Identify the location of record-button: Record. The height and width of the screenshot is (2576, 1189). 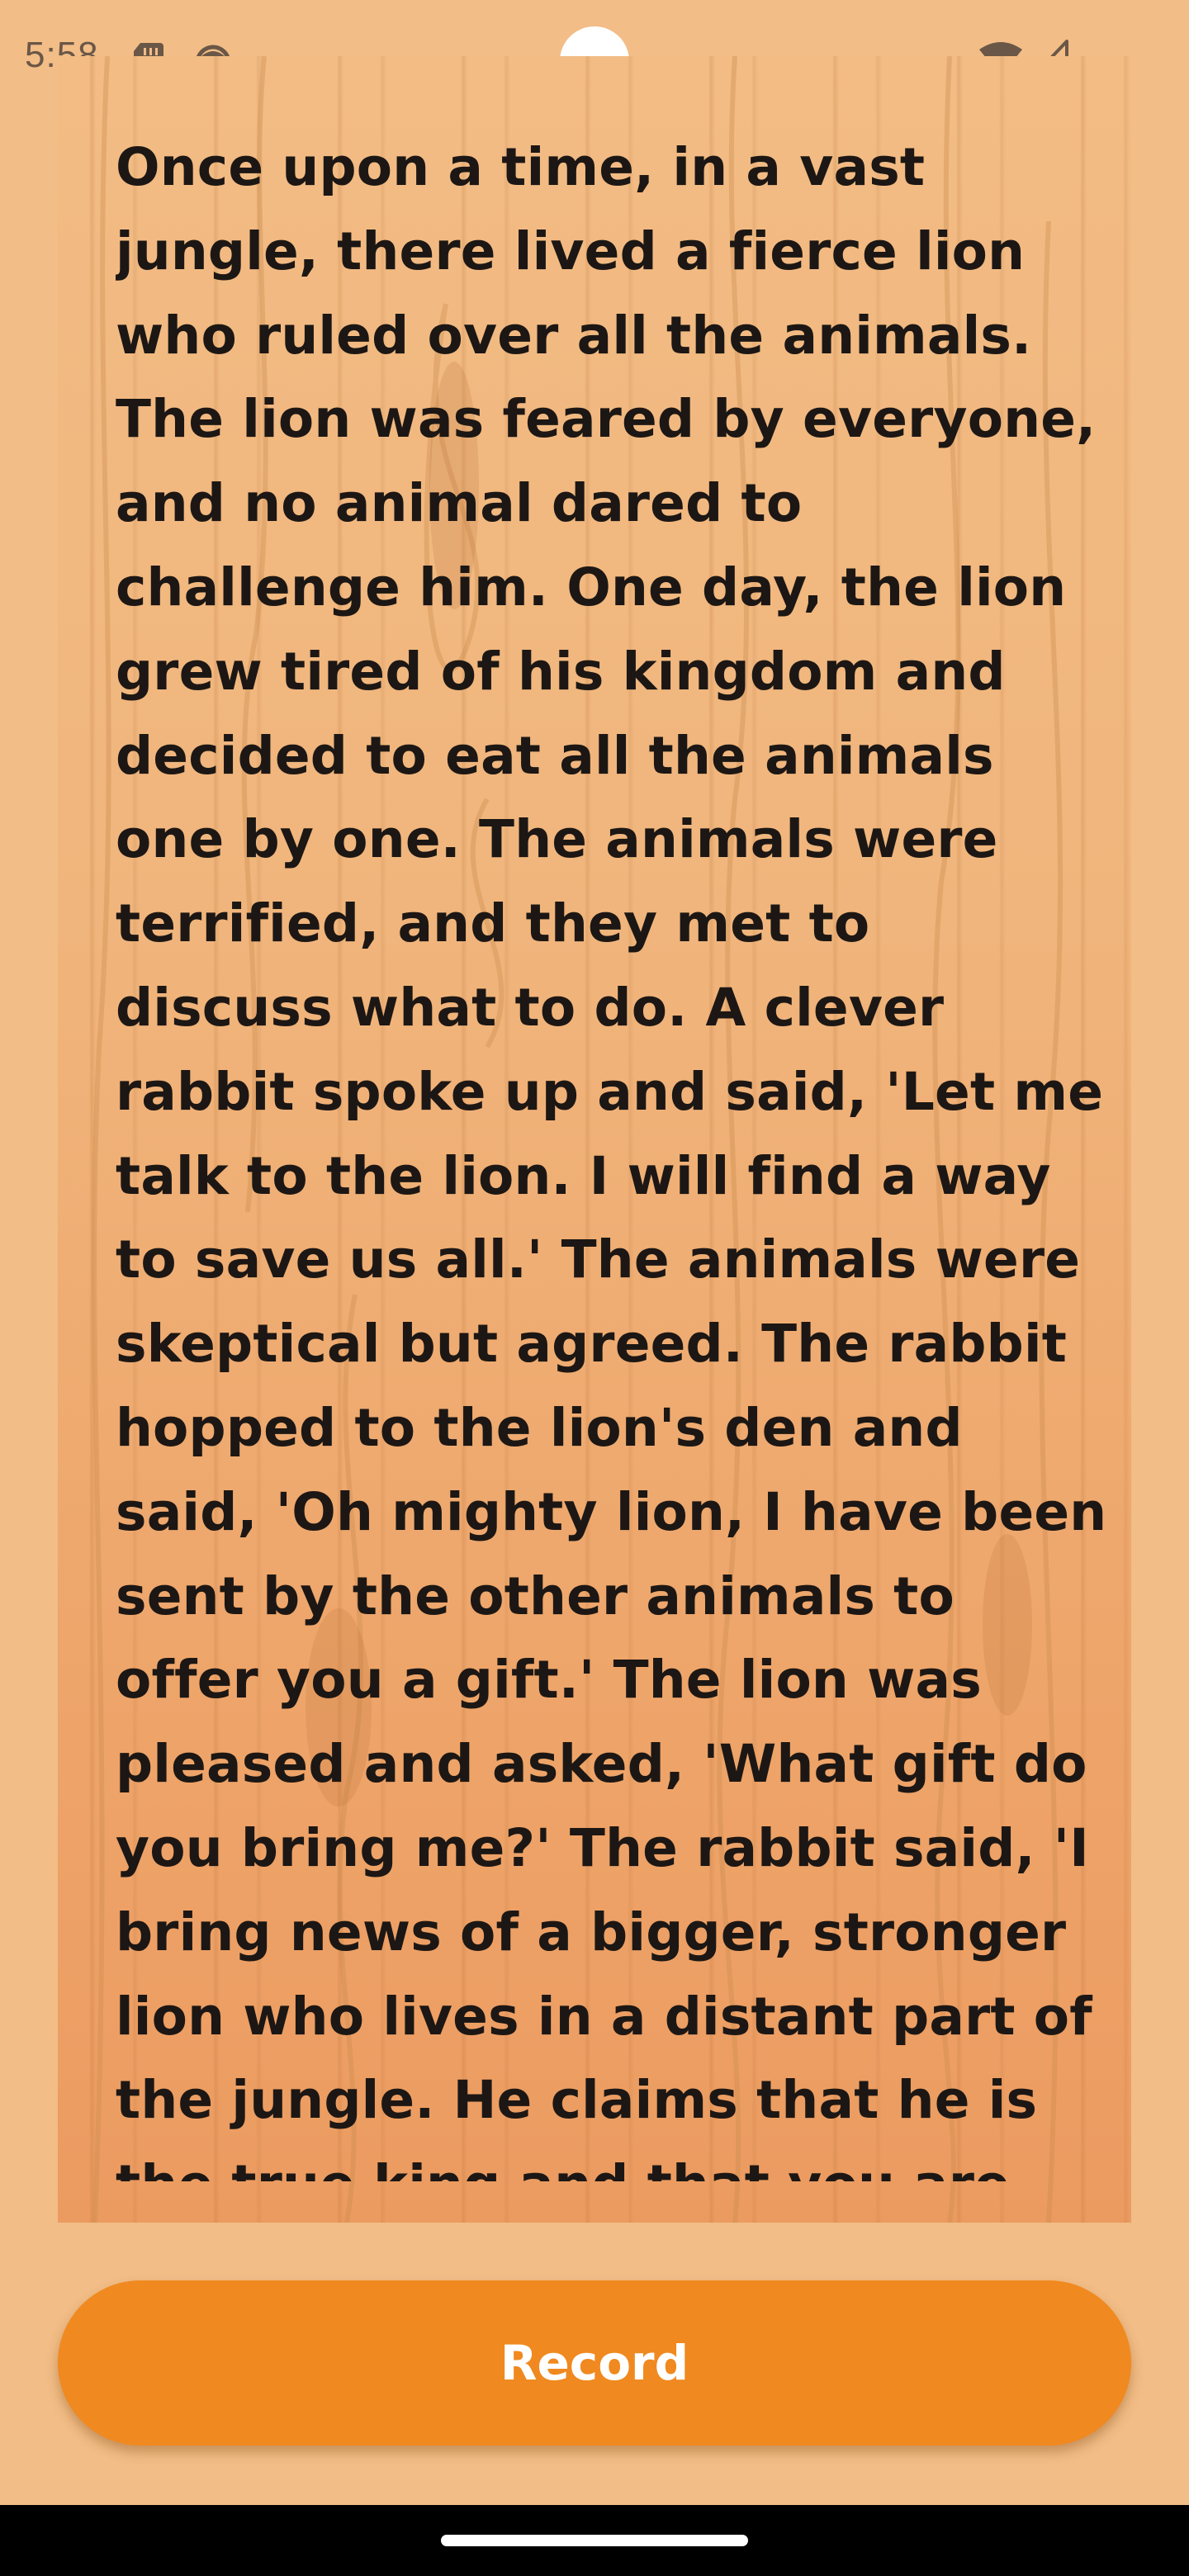
(594, 2363).